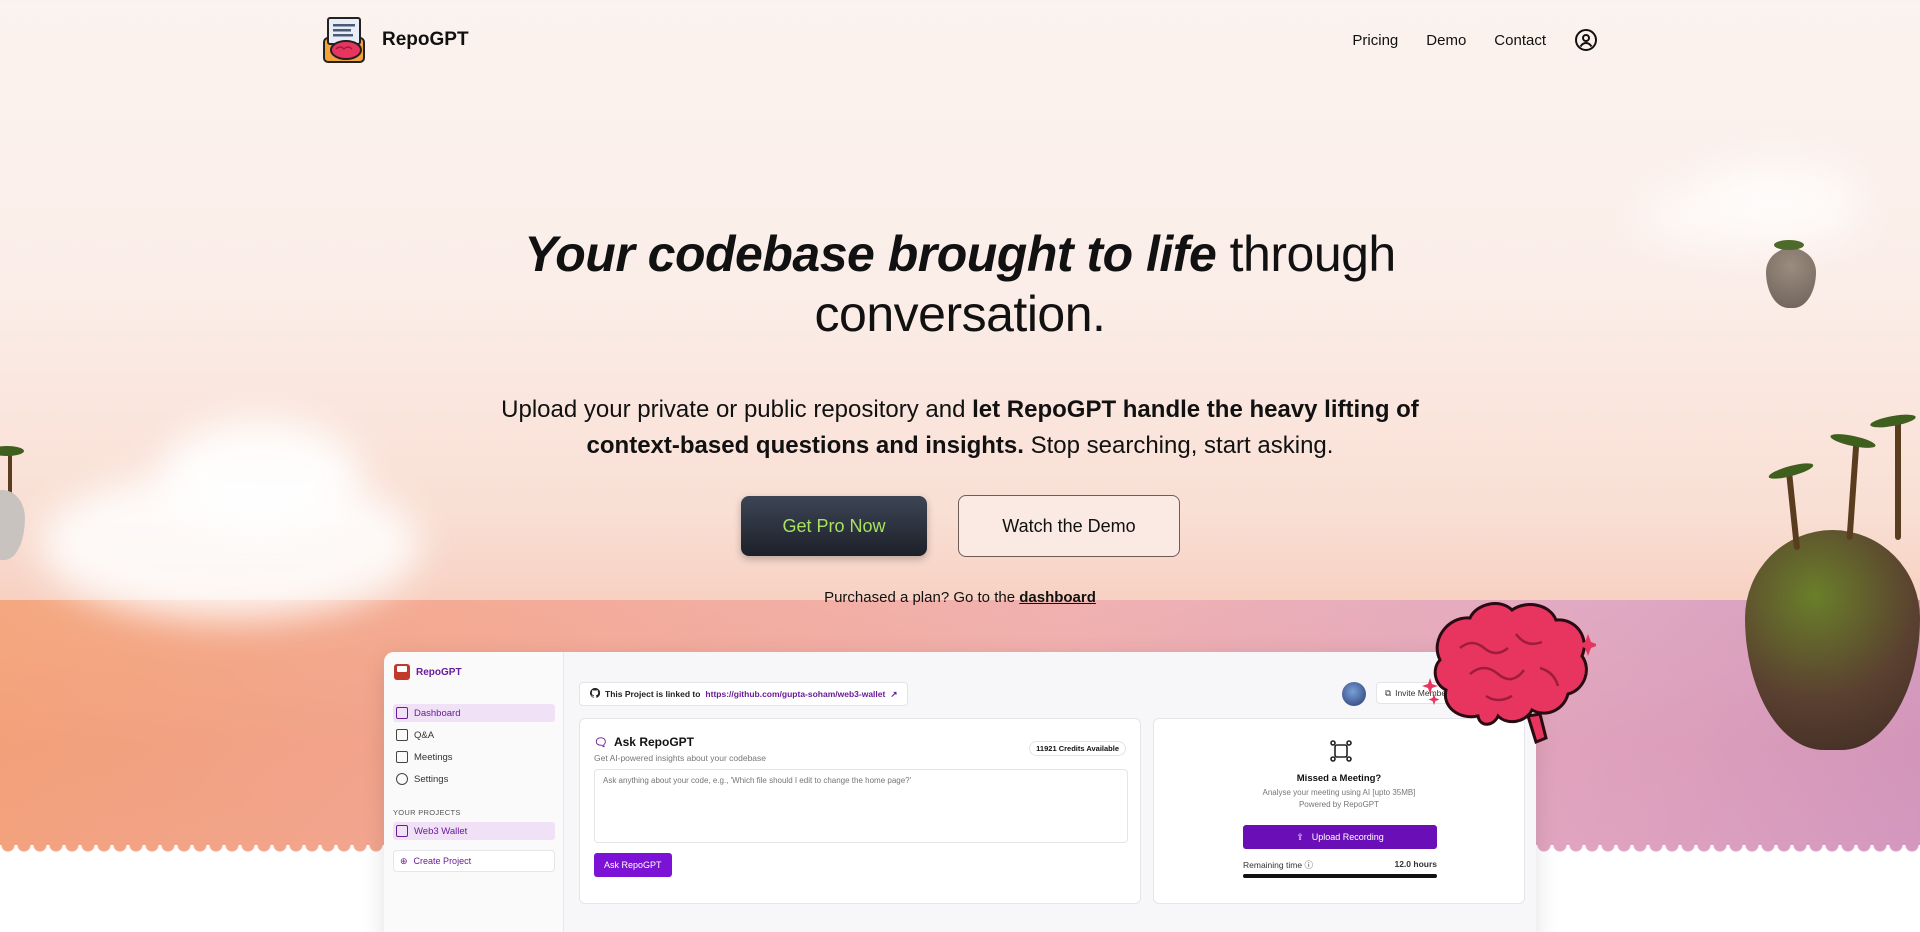  What do you see at coordinates (1057, 597) in the screenshot?
I see `dashboard-link: dashboard` at bounding box center [1057, 597].